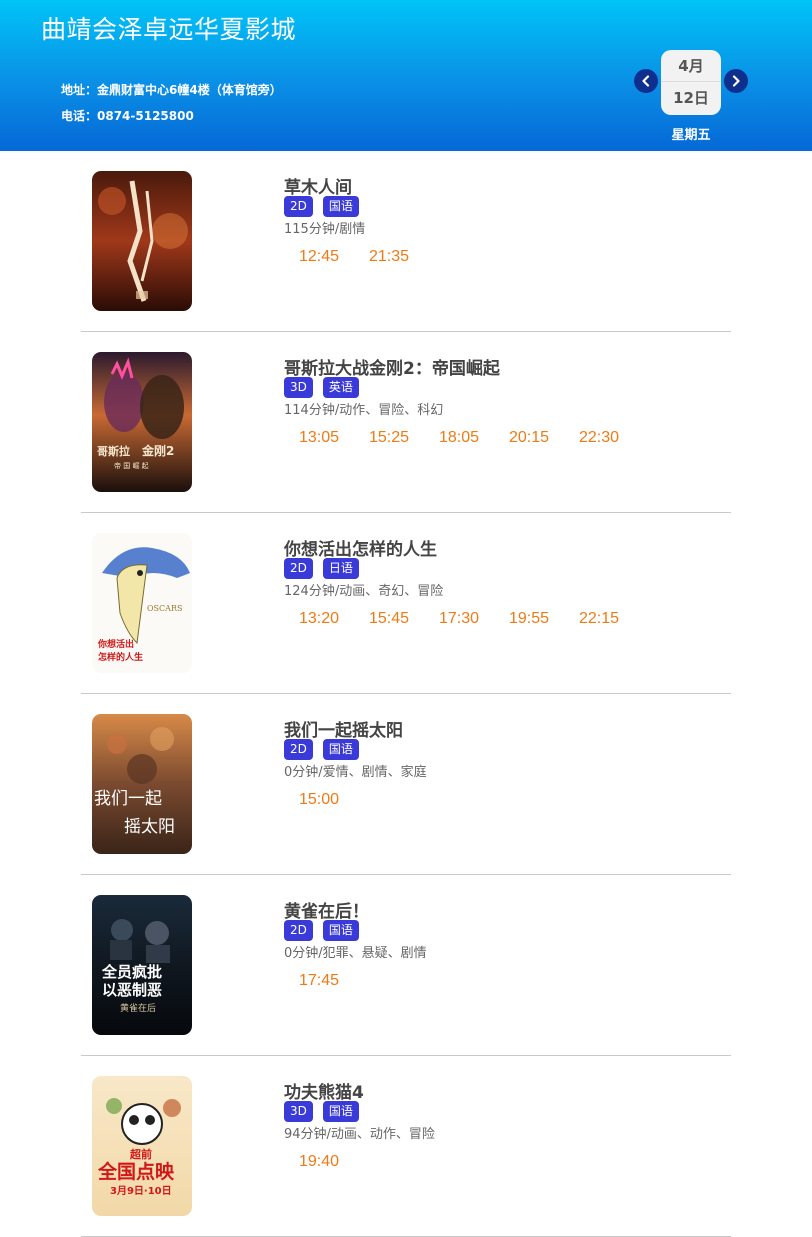  I want to click on cinema-phone: 电话：0874-5125800, so click(127, 116).